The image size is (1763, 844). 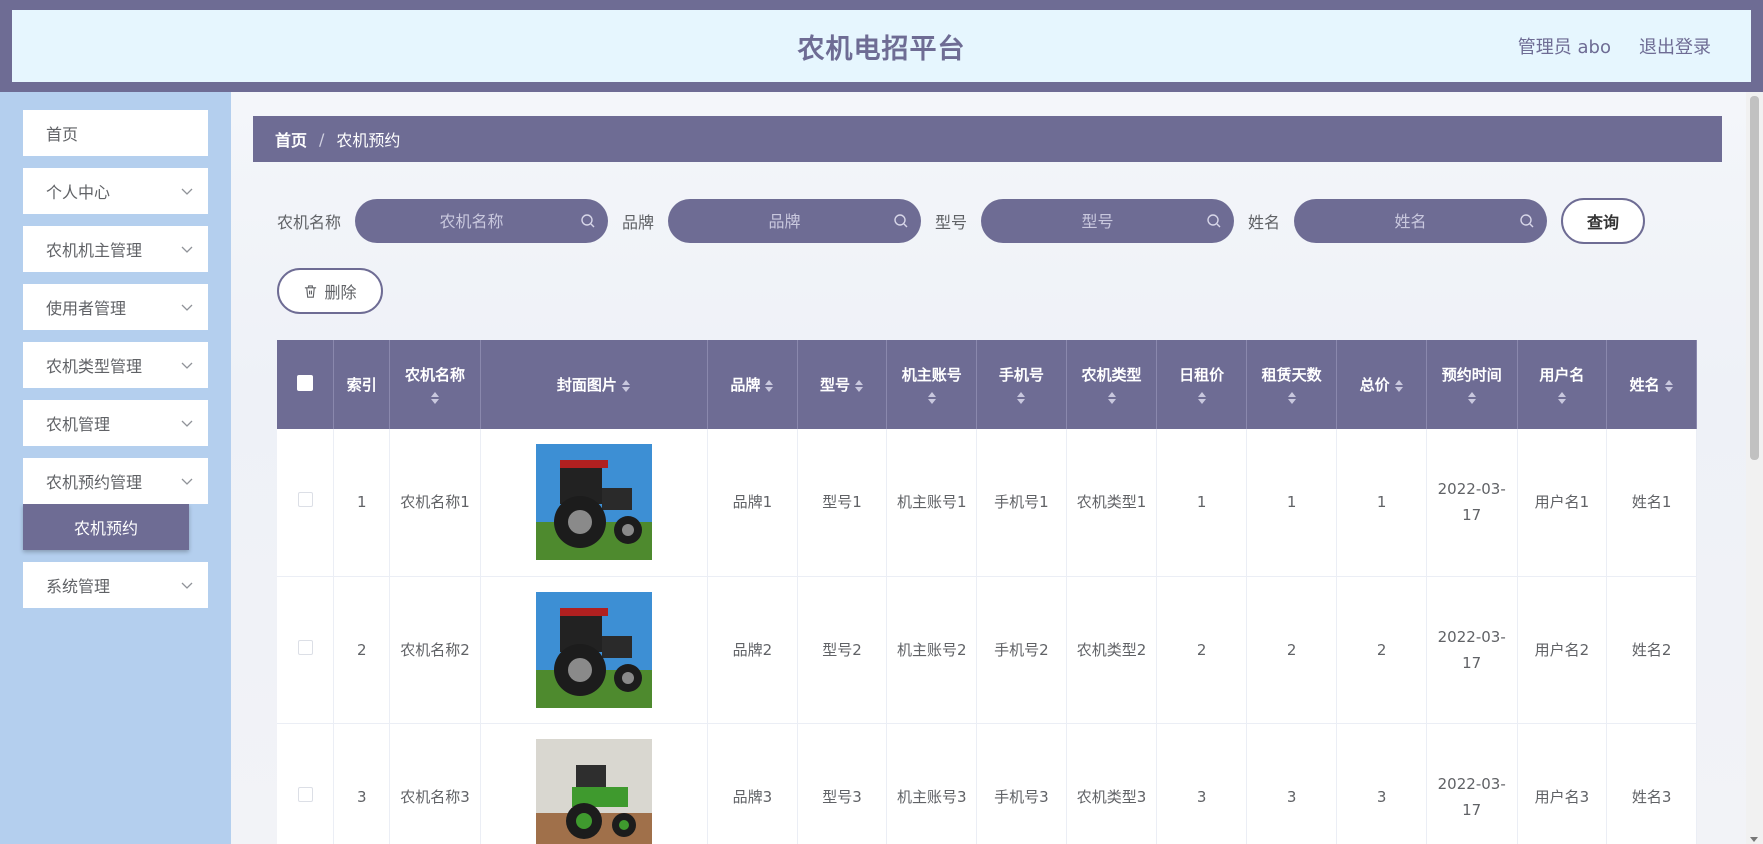 I want to click on user-label: 管理员 abo, so click(x=1564, y=47).